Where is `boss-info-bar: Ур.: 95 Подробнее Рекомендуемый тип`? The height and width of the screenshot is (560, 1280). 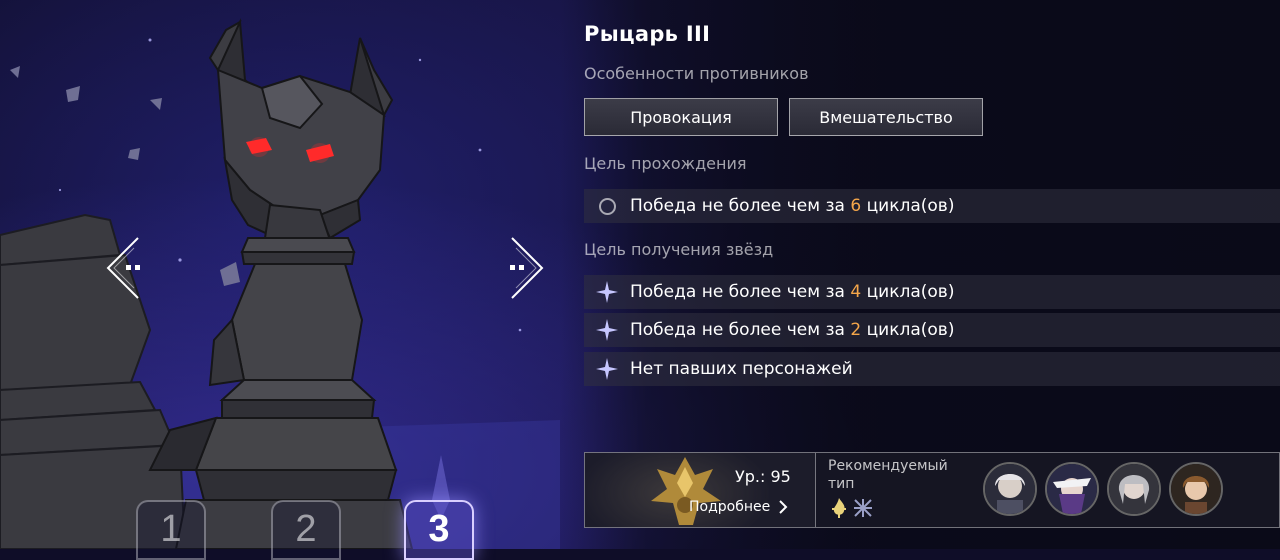
boss-info-bar: Ур.: 95 Подробнее Рекомендуемый тип is located at coordinates (932, 490).